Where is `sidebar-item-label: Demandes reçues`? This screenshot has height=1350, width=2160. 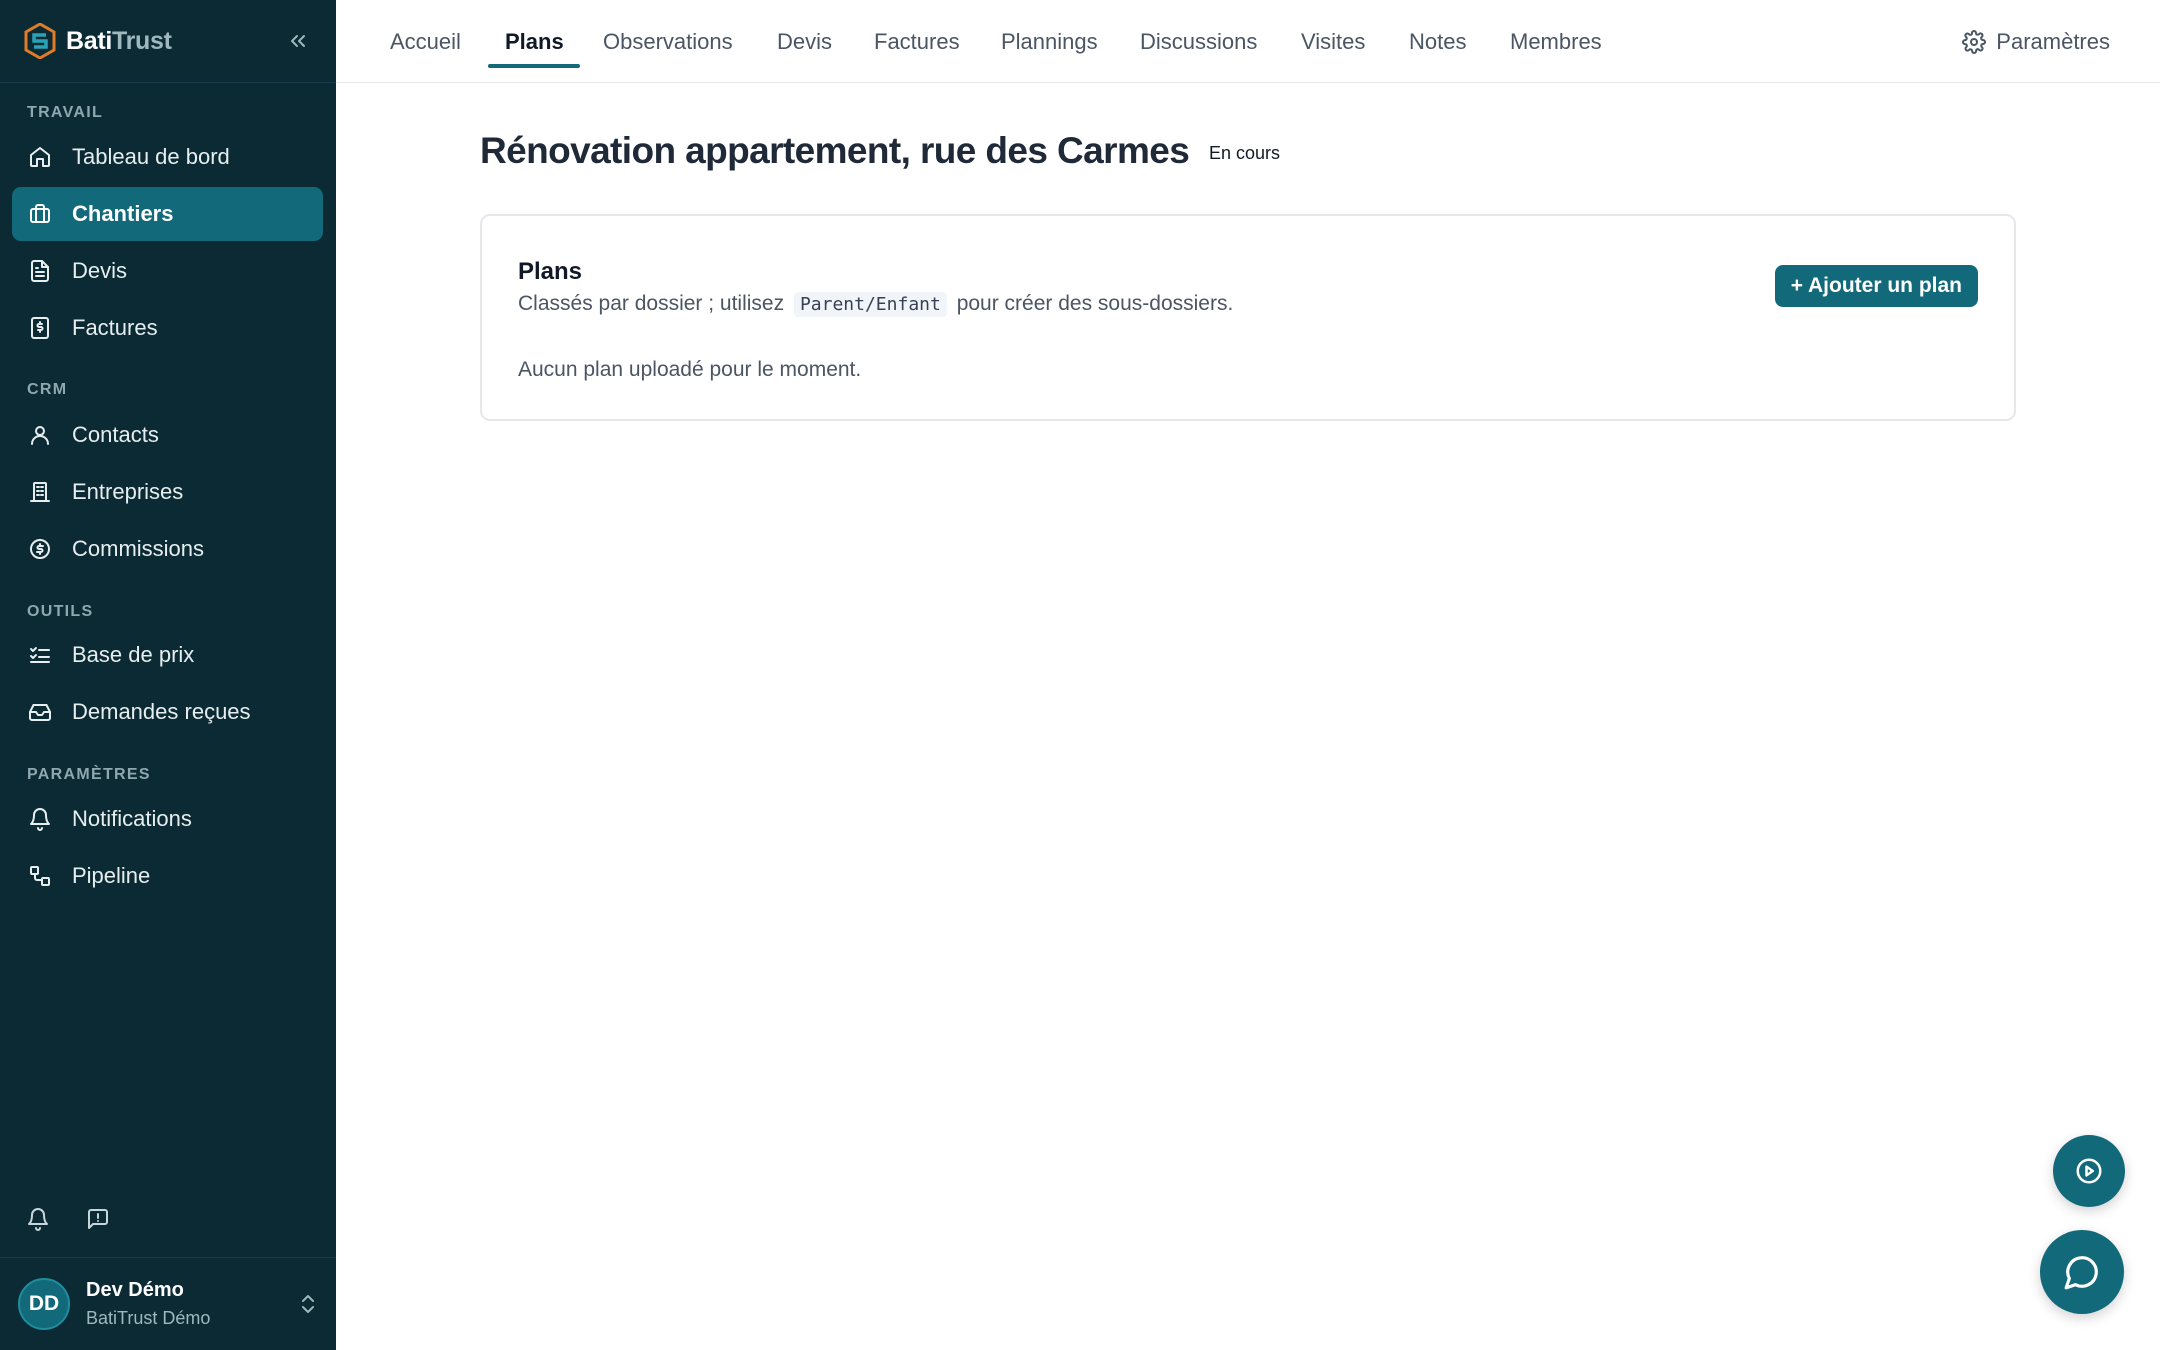 sidebar-item-label: Demandes reçues is located at coordinates (161, 711).